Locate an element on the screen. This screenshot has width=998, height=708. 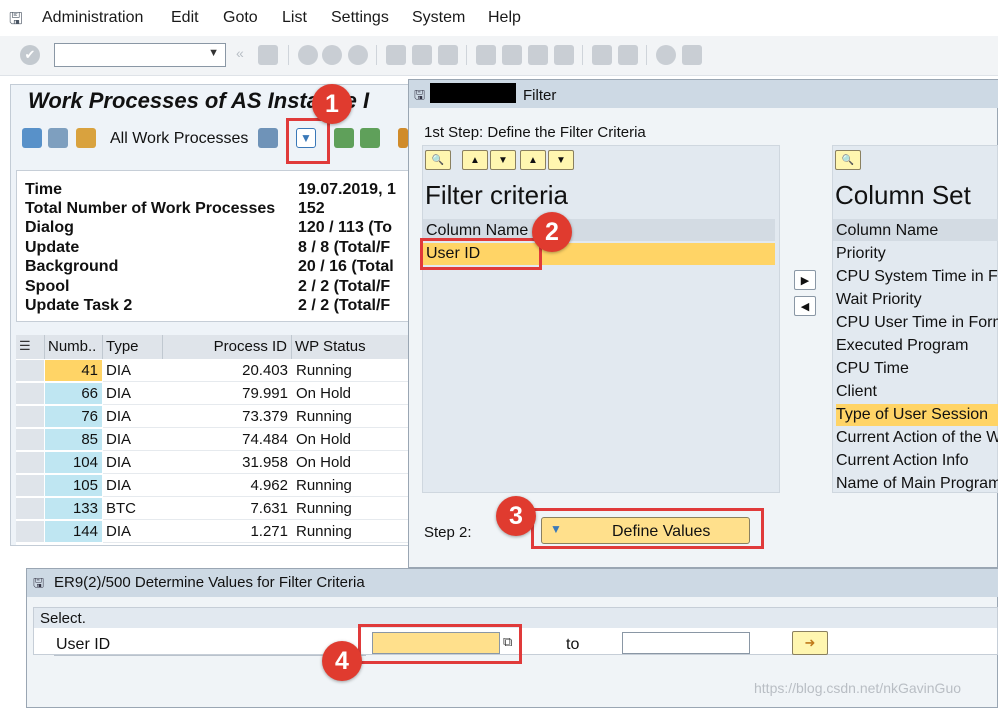
column-set-item: Type of User Session is located at coordinates (917, 415).